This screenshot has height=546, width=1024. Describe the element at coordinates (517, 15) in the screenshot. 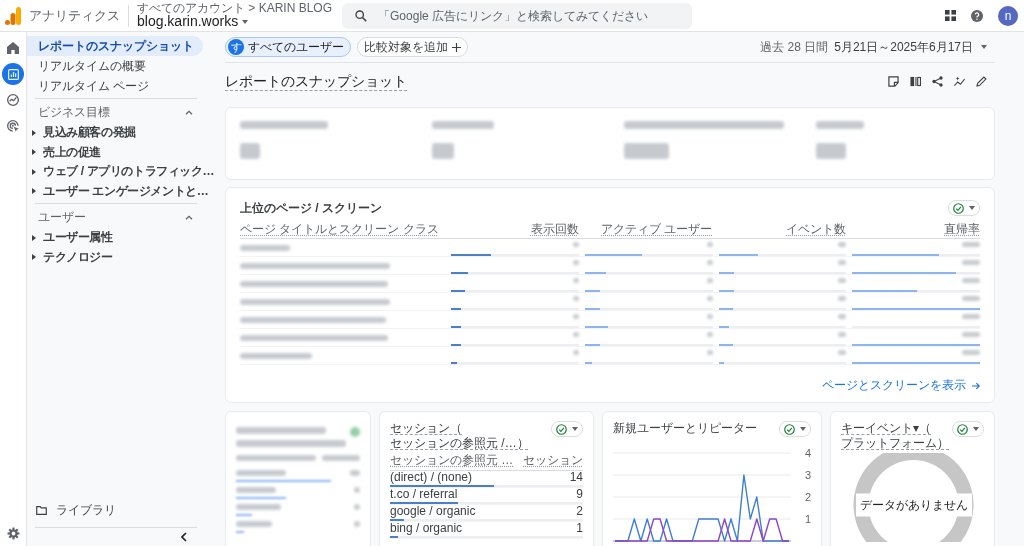

I see `search-field: 「Google 広告にリンク」と検索してみてください` at that location.